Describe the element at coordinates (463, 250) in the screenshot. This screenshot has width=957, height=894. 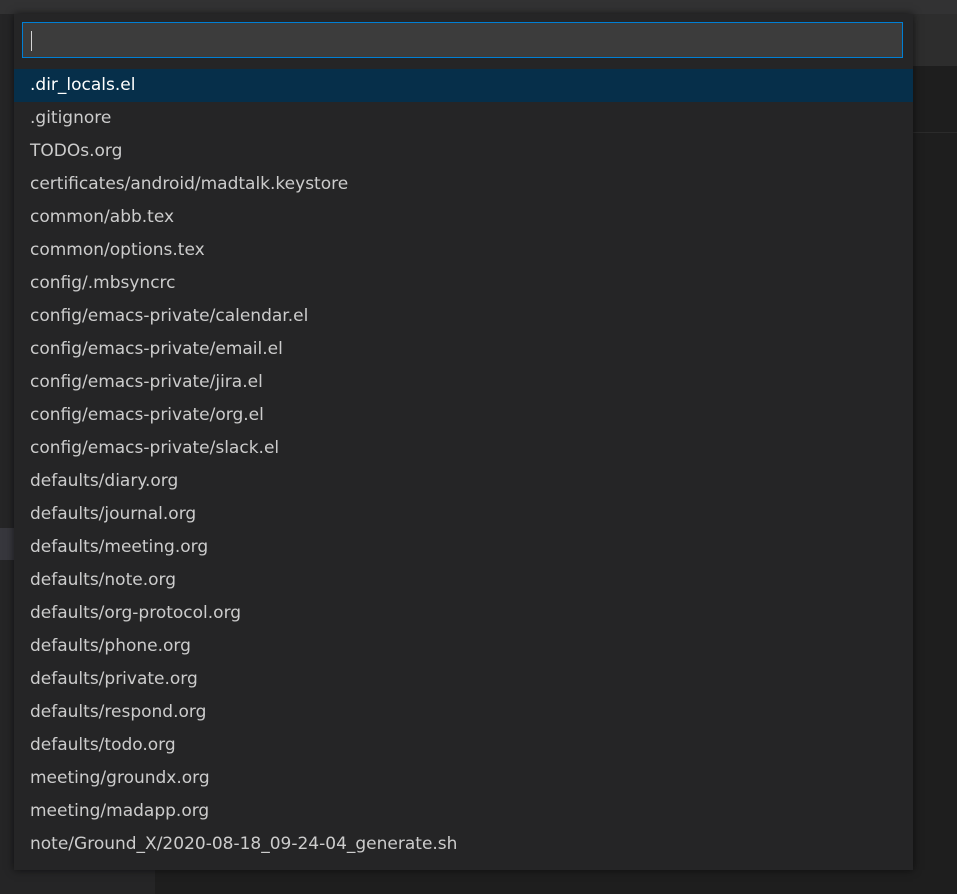
I see `result-item: common/options.tex` at that location.